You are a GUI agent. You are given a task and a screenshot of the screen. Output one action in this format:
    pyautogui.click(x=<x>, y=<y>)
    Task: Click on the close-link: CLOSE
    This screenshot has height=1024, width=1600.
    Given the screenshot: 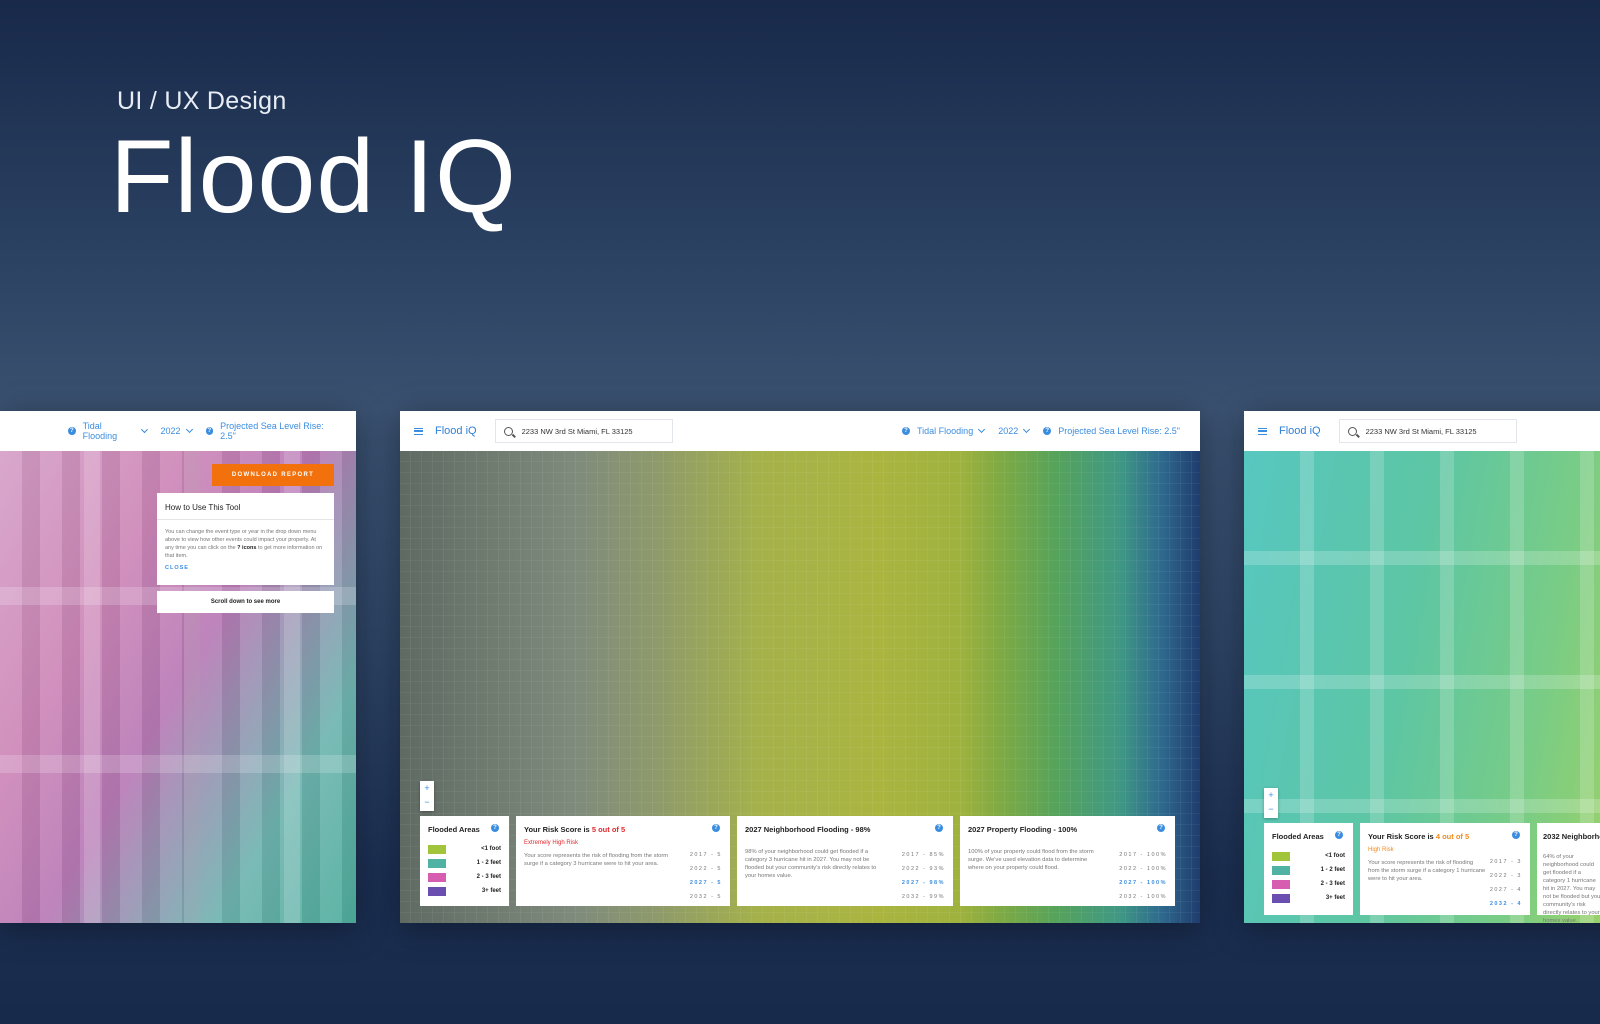 What is the action you would take?
    pyautogui.click(x=245, y=568)
    